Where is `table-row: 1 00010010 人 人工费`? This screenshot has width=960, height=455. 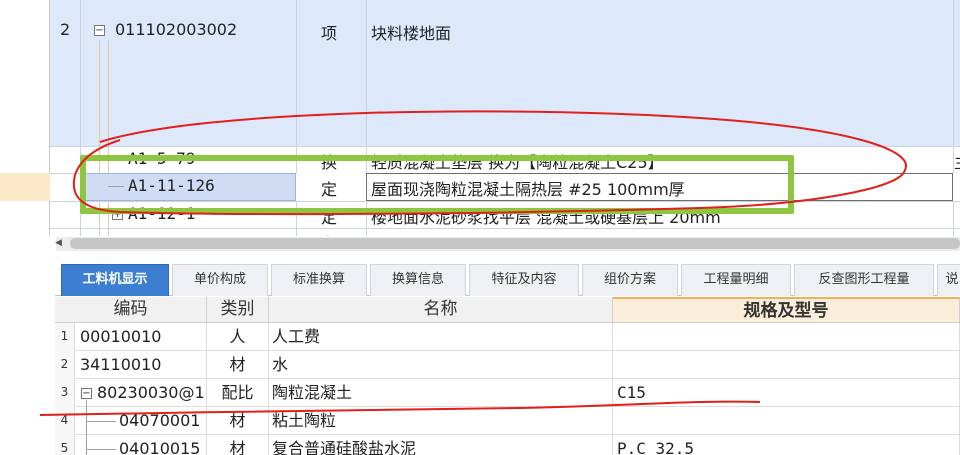
table-row: 1 00010010 人 人工费 is located at coordinates (507, 337).